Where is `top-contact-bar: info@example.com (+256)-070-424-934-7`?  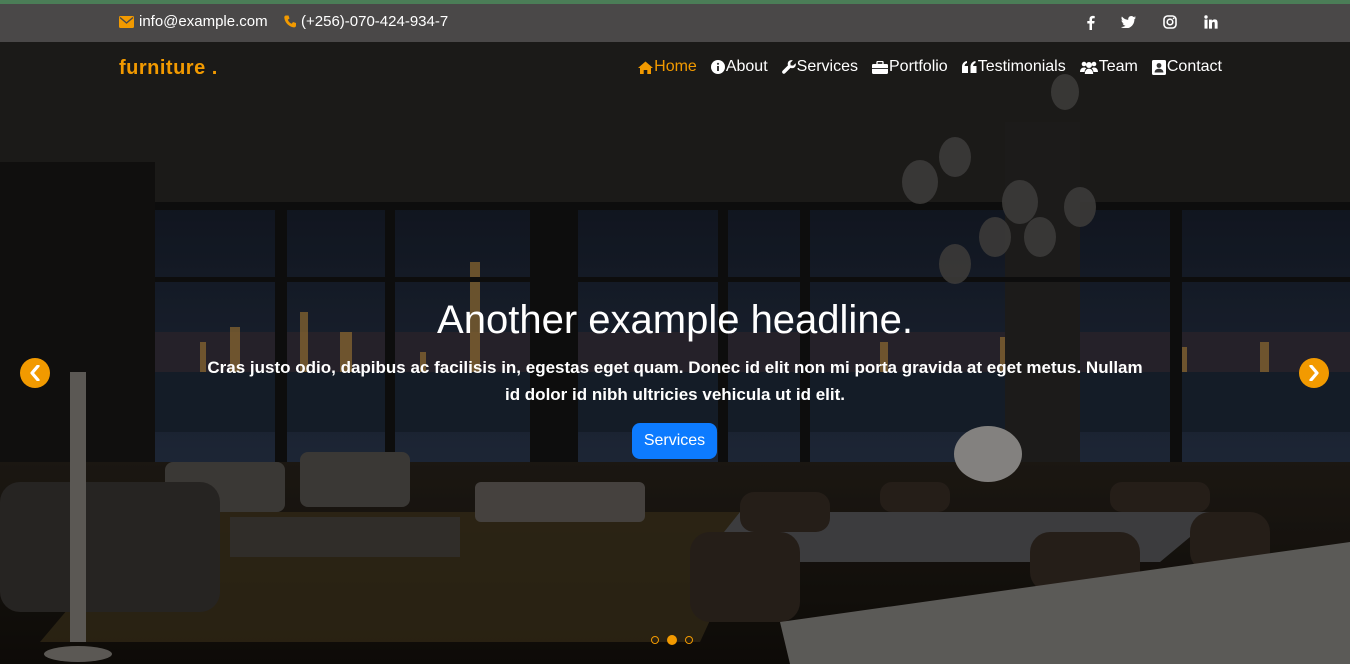
top-contact-bar: info@example.com (+256)-070-424-934-7 is located at coordinates (675, 23).